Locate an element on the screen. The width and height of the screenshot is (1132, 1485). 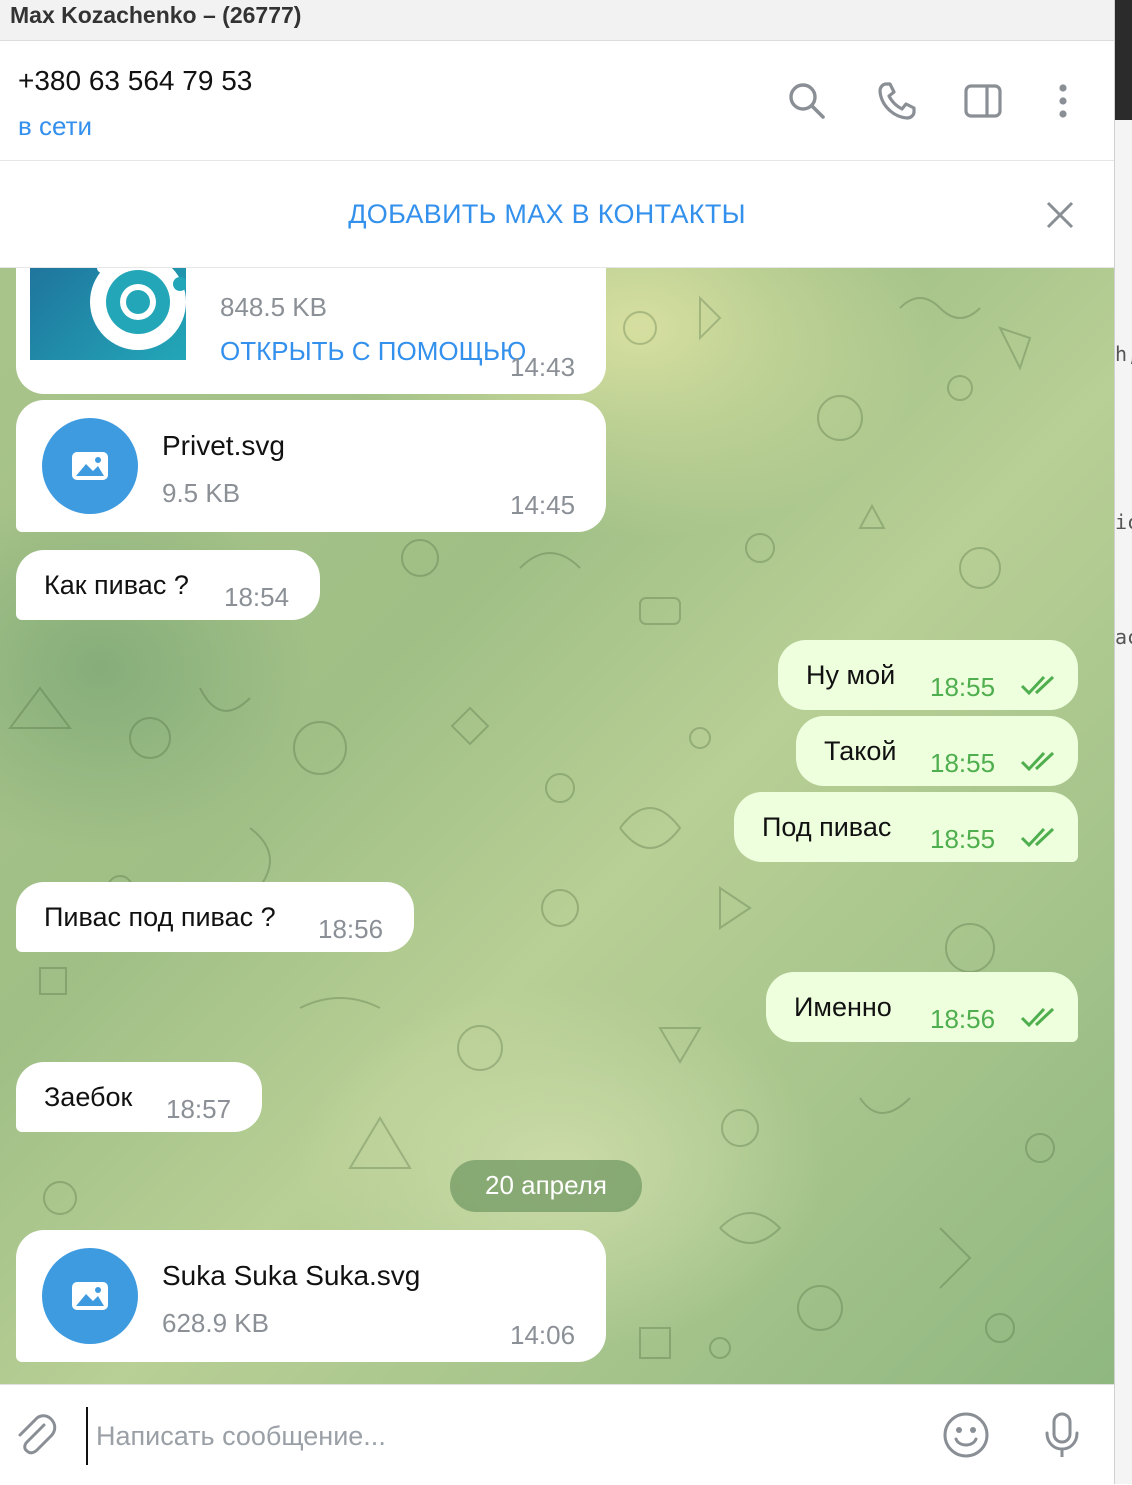
close-icon is located at coordinates (1060, 215).